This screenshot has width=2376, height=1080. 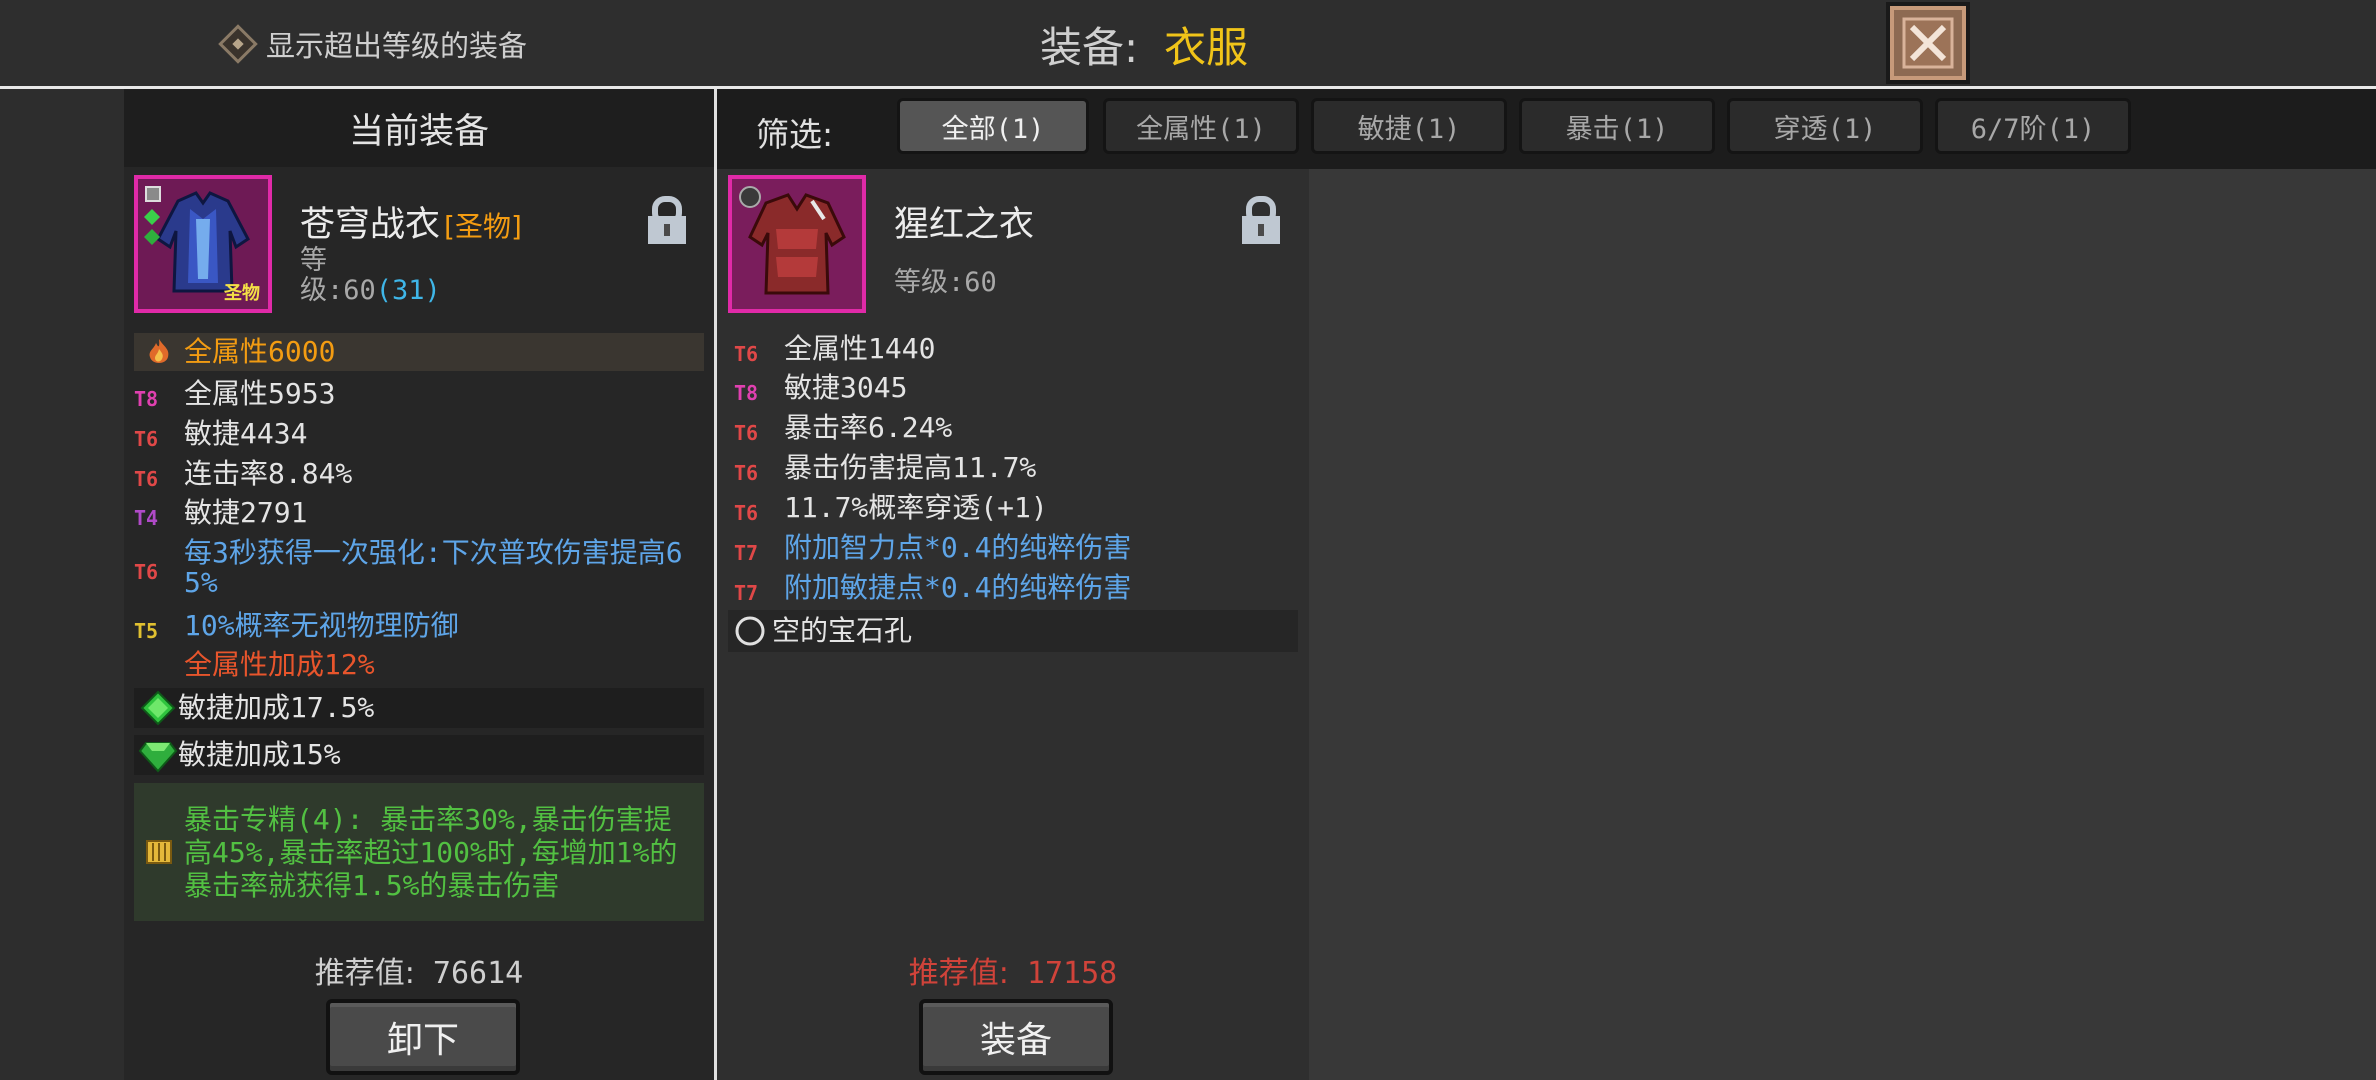 I want to click on stat-text: 11.7%概率穿透(+1), so click(x=916, y=507).